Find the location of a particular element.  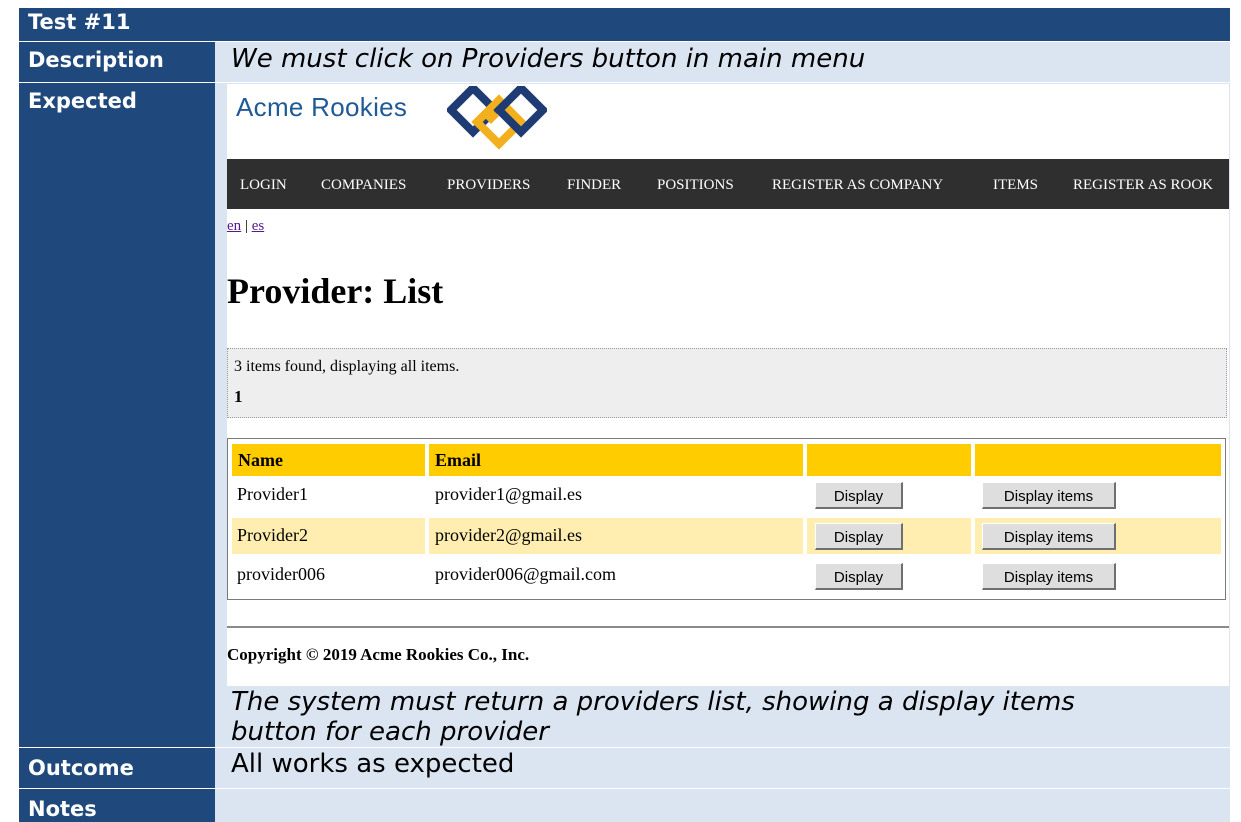

notes-label: Notes is located at coordinates (62, 809).